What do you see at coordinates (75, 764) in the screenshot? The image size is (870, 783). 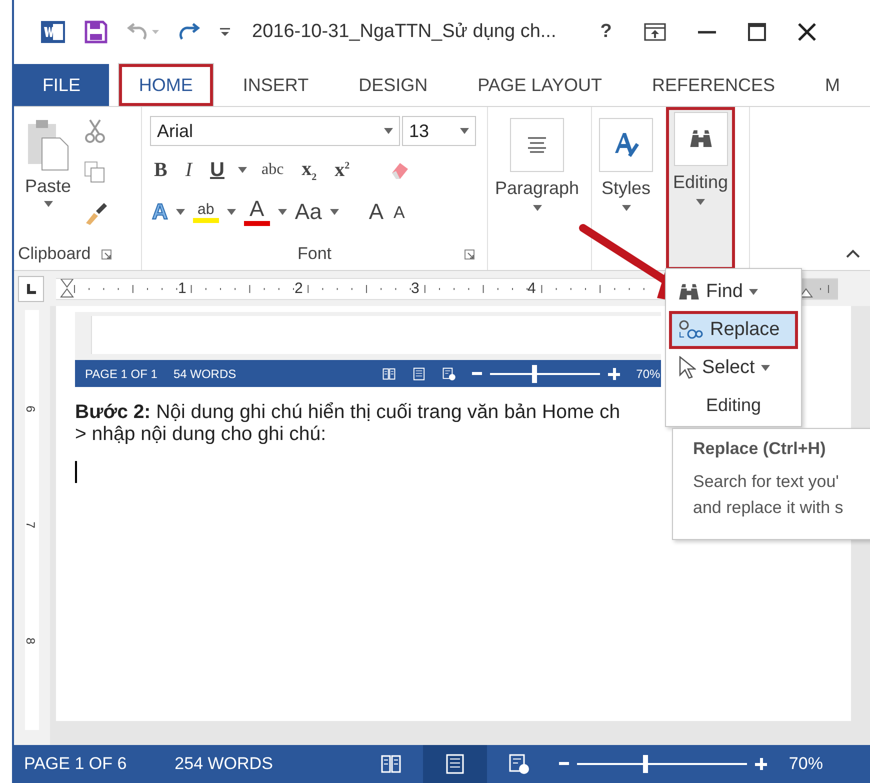 I see `page-count: PAGE 1 OF 6` at bounding box center [75, 764].